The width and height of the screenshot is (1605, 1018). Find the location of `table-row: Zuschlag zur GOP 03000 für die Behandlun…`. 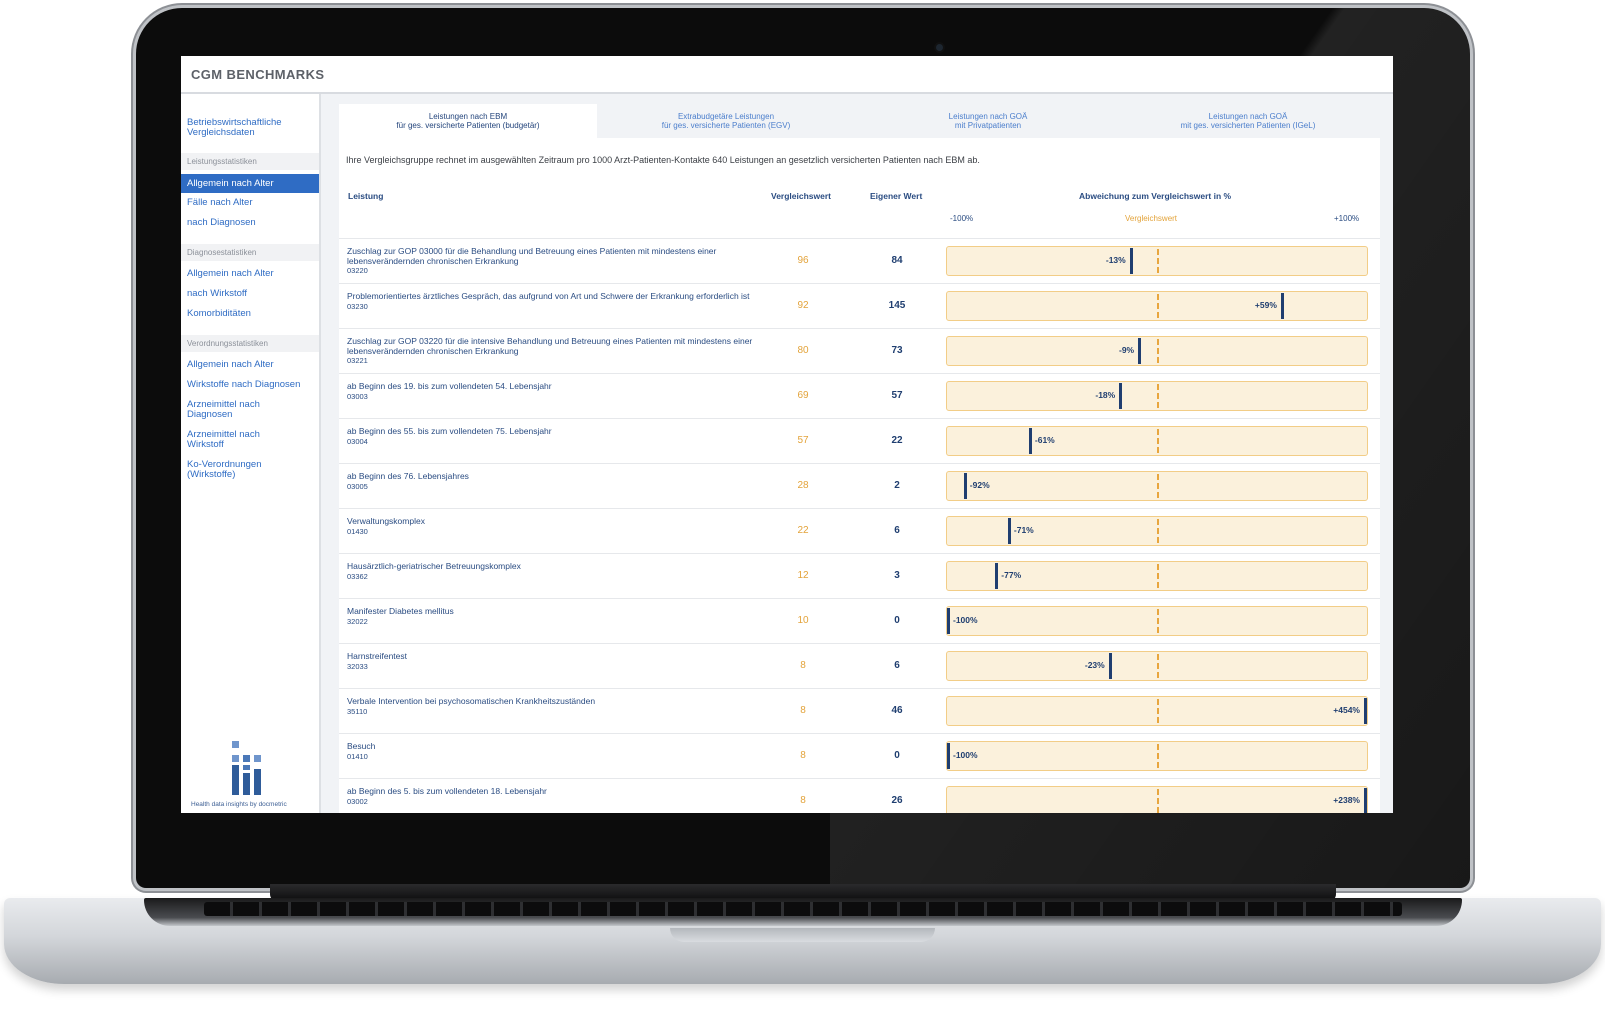

table-row: Zuschlag zur GOP 03000 für die Behandlun… is located at coordinates (859, 261).